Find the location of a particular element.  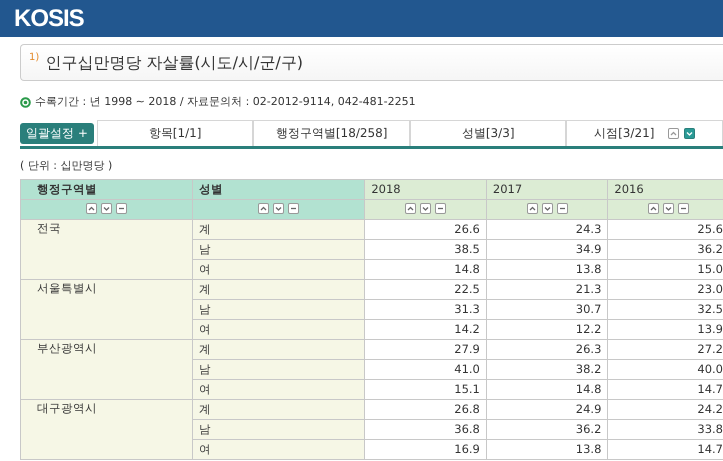

value-cell: 24.2 is located at coordinates (665, 410).